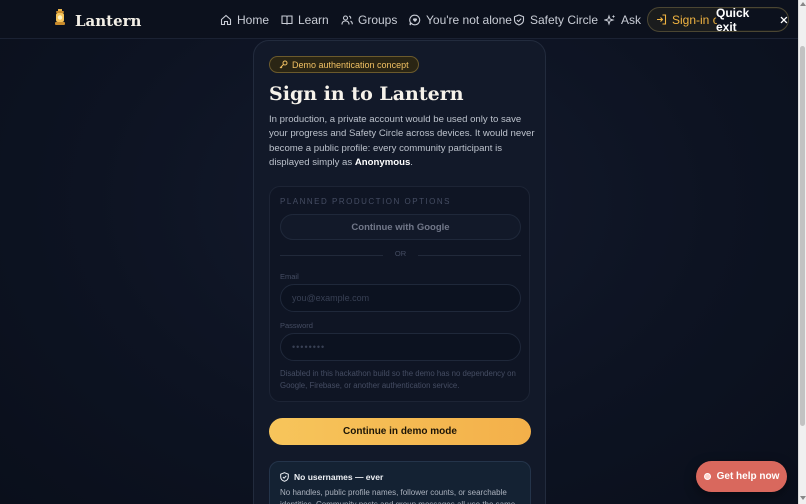  I want to click on scrollbar-thumb, so click(802, 236).